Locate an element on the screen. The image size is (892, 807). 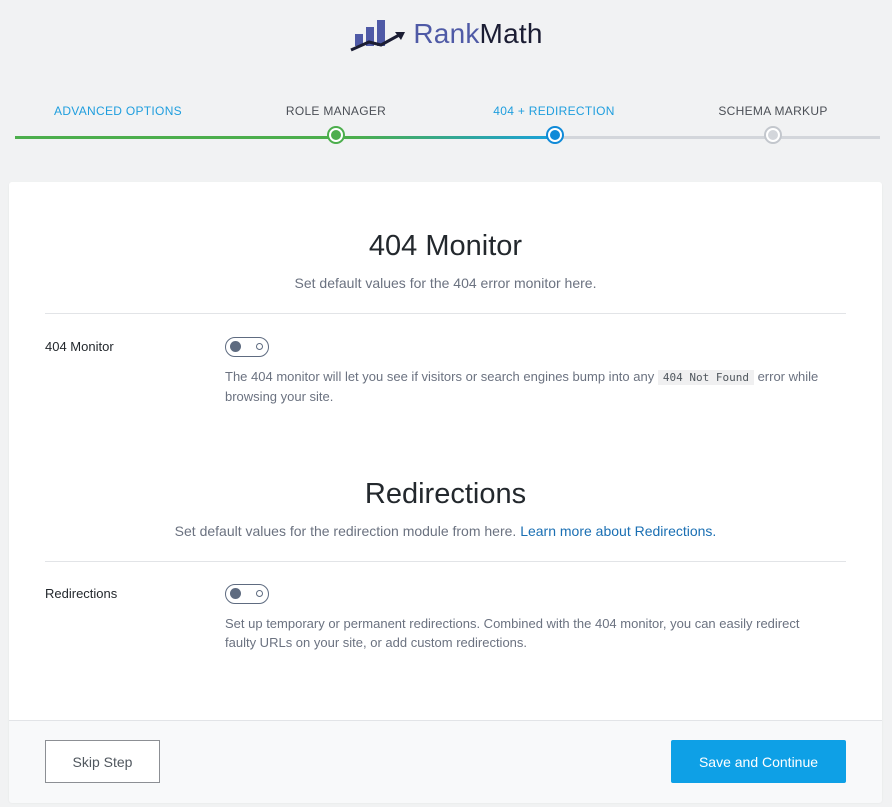
rank-math-logo-icon is located at coordinates (378, 36).